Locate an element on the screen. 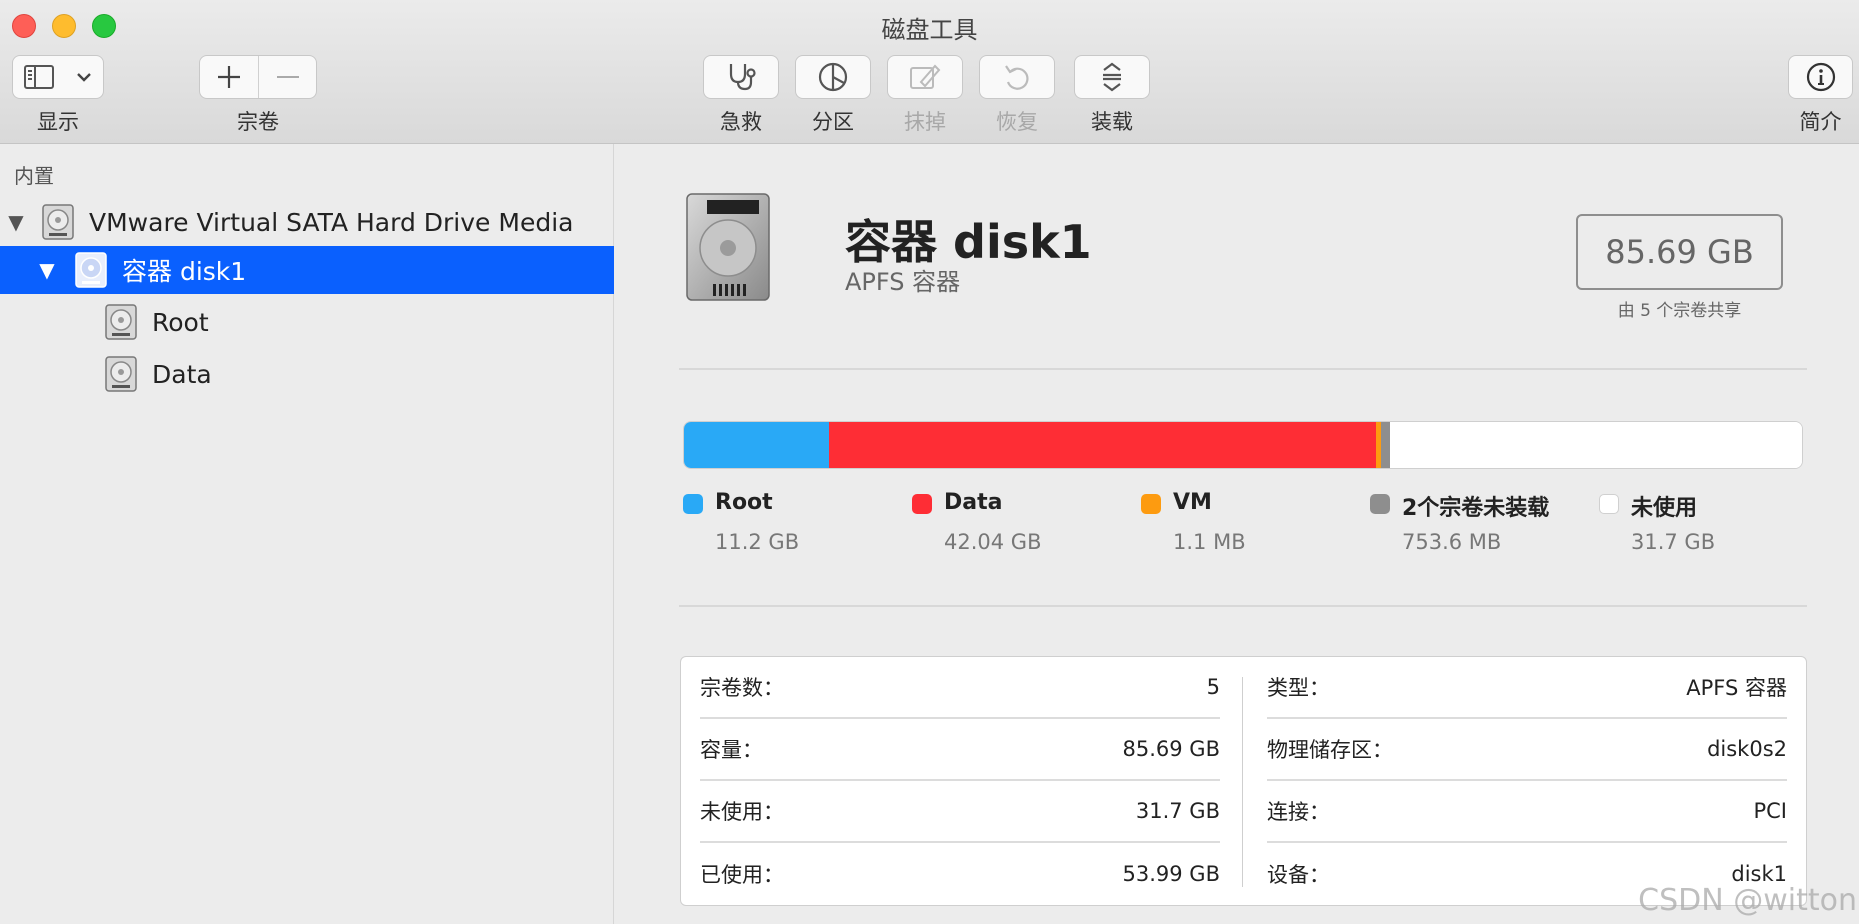 The width and height of the screenshot is (1859, 924). info-button is located at coordinates (1820, 77).